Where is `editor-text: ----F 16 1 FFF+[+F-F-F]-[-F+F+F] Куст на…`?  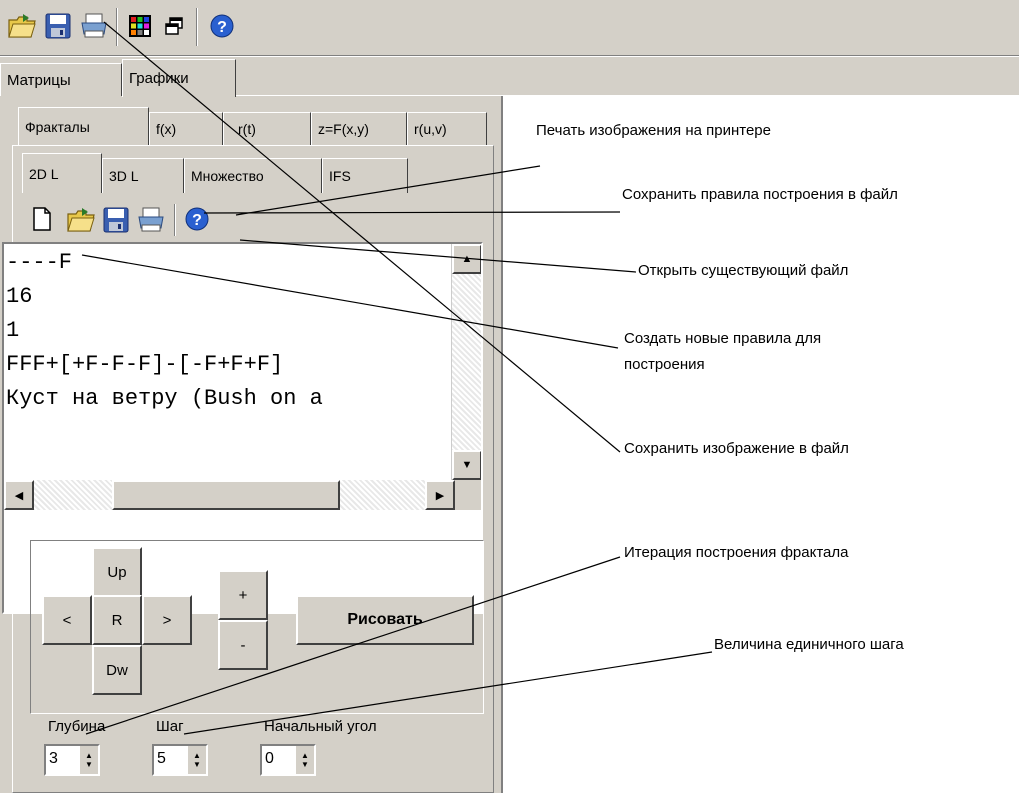 editor-text: ----F 16 1 FFF+[+F-F-F]-[-F+F+F] Куст на… is located at coordinates (229, 363).